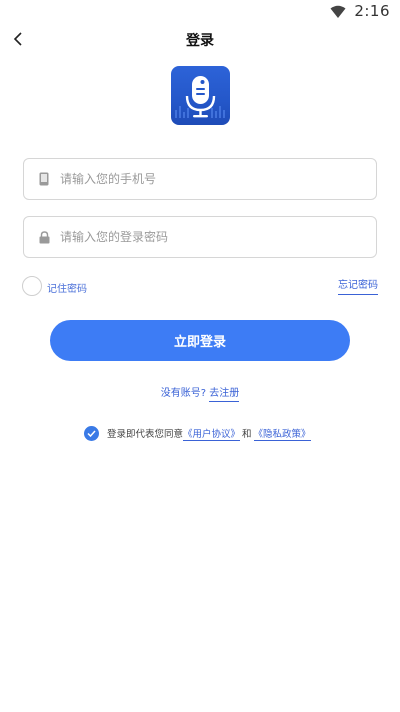 Image resolution: width=400 pixels, height=712 pixels. I want to click on microphone-icon, so click(200, 97).